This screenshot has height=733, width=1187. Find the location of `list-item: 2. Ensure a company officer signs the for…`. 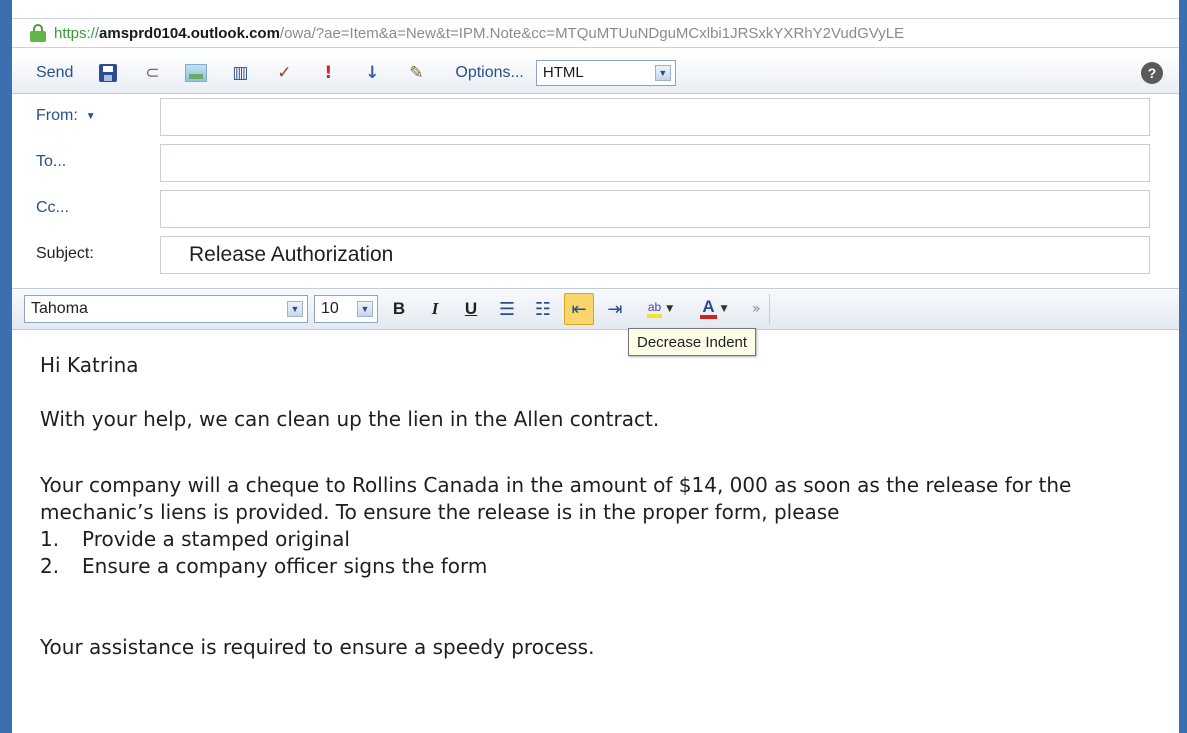

list-item: 2. Ensure a company officer signs the for… is located at coordinates (263, 566).